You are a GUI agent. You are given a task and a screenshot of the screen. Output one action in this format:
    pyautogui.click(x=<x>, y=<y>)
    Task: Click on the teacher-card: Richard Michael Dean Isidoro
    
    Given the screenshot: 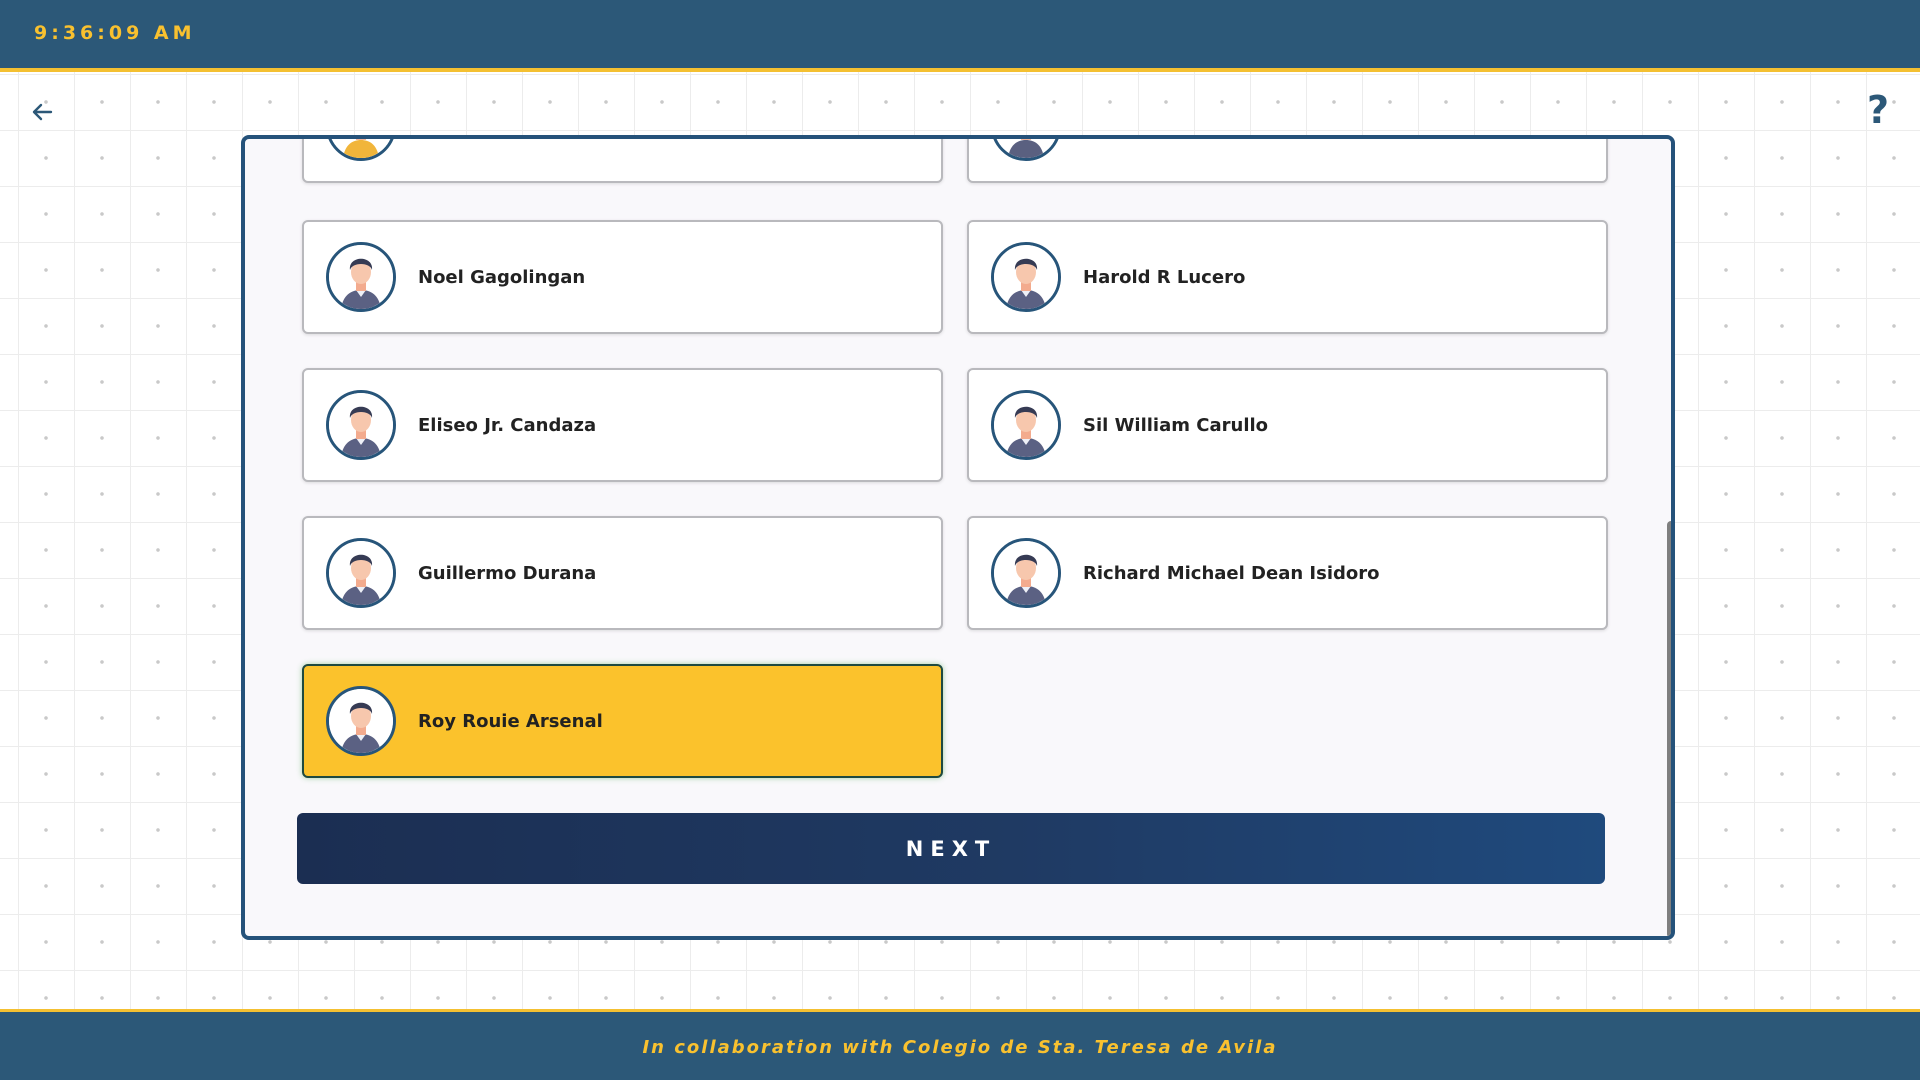 What is the action you would take?
    pyautogui.click(x=1287, y=573)
    